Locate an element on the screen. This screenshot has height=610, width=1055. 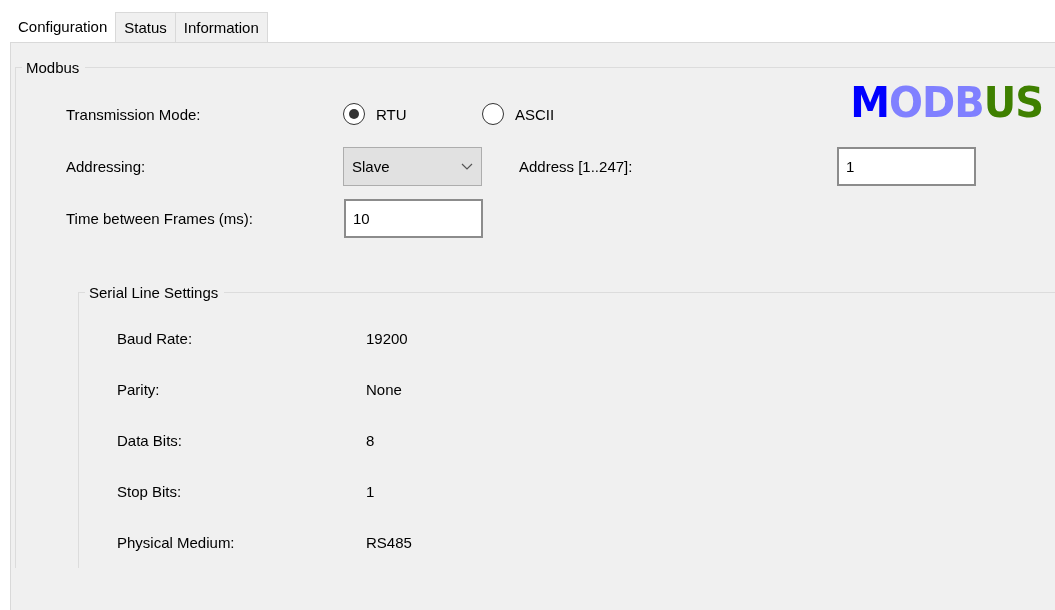
modbus-logo: MODBUS is located at coordinates (946, 102).